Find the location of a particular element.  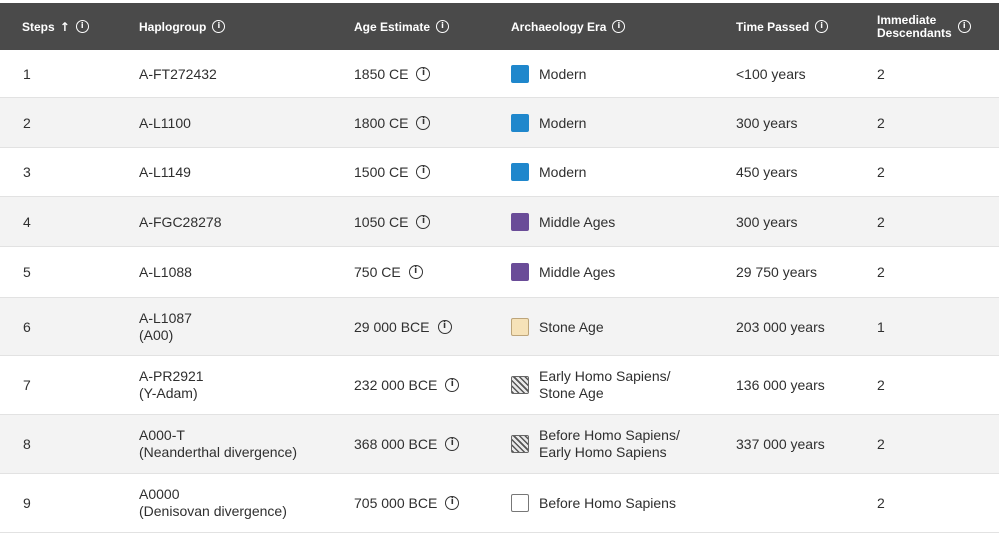

column-header-haplogroup: Haplogroup i is located at coordinates (182, 26).